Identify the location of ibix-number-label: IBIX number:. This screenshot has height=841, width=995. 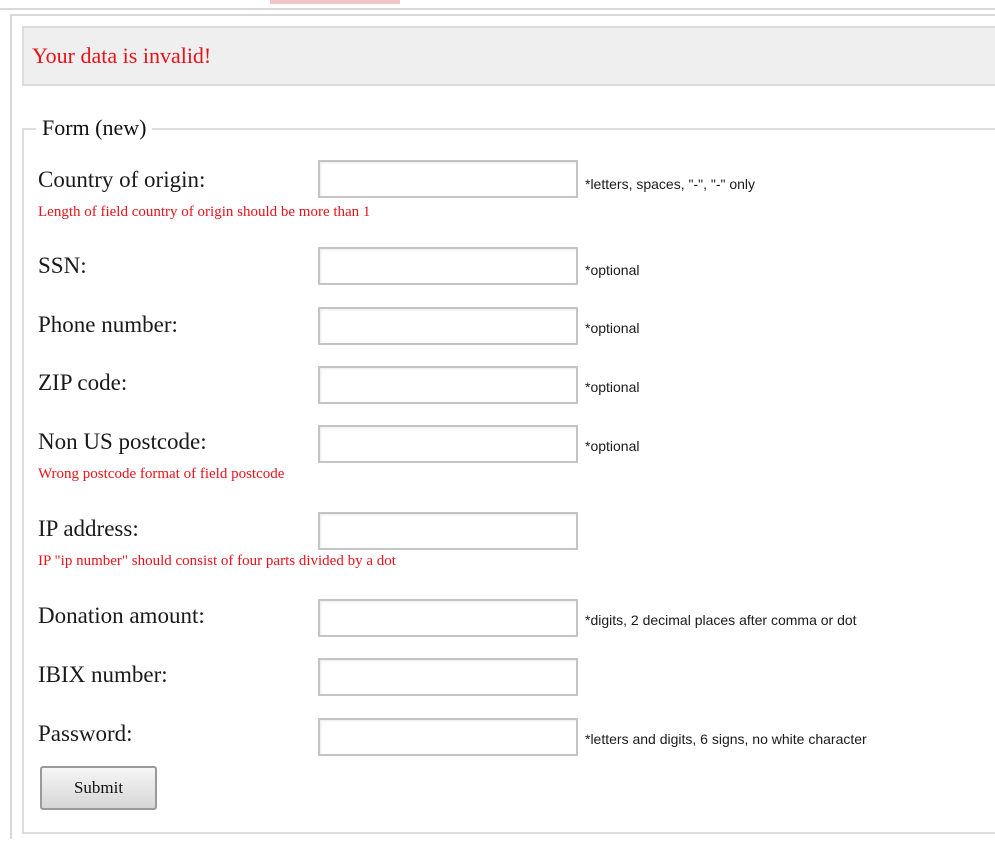
(103, 674).